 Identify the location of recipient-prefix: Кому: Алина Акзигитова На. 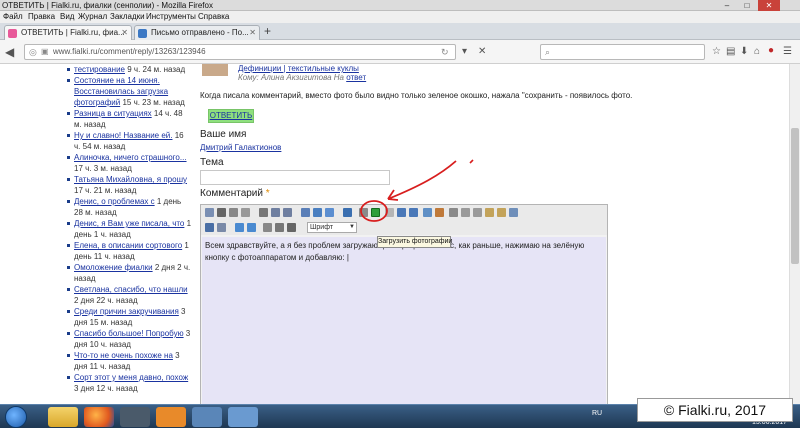
(292, 77).